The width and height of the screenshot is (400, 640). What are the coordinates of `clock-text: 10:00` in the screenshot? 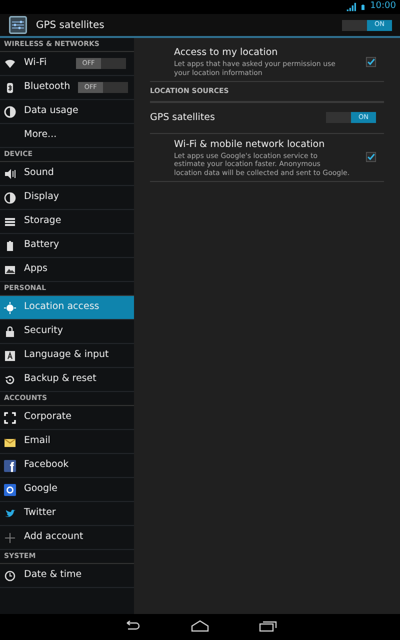 It's located at (383, 7).